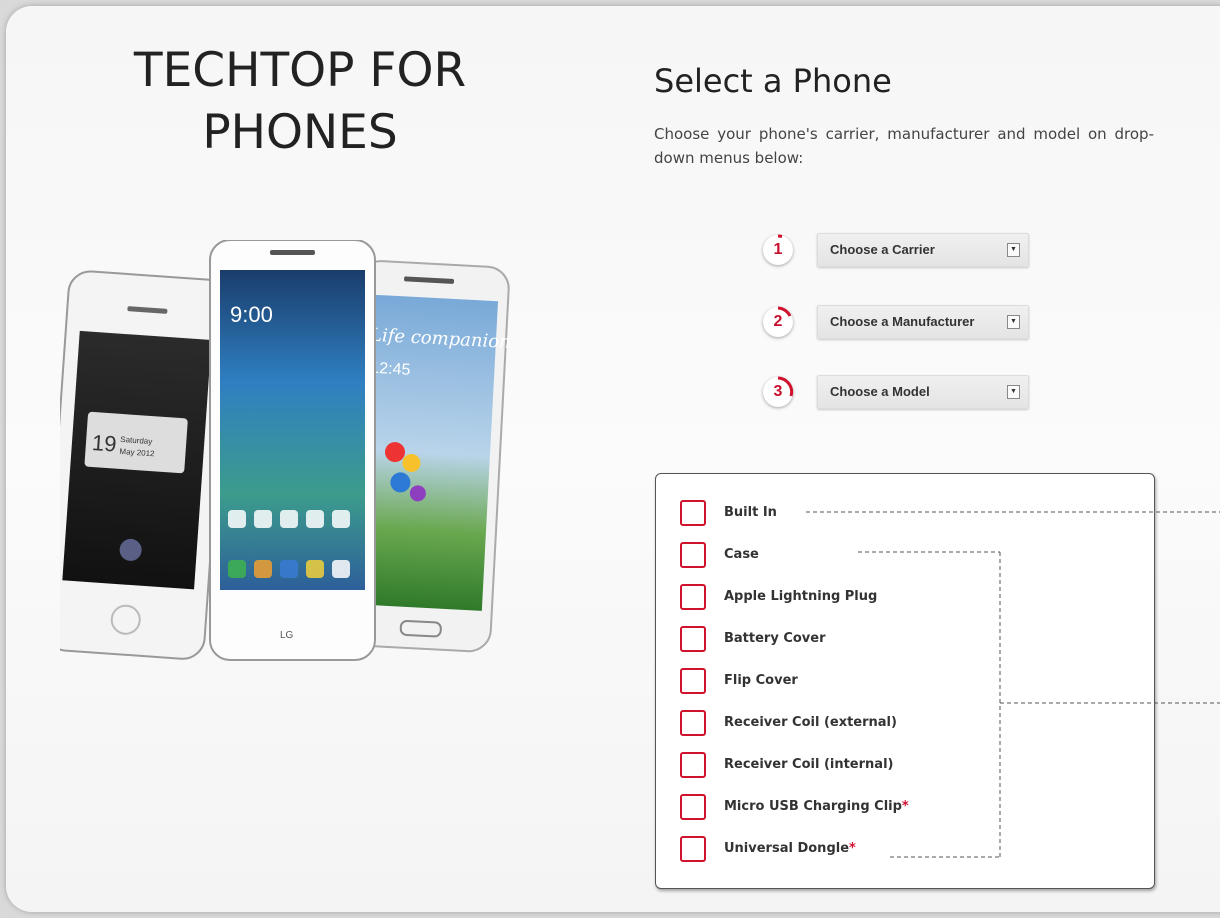  Describe the element at coordinates (775, 638) in the screenshot. I see `option-label: Battery Cover` at that location.